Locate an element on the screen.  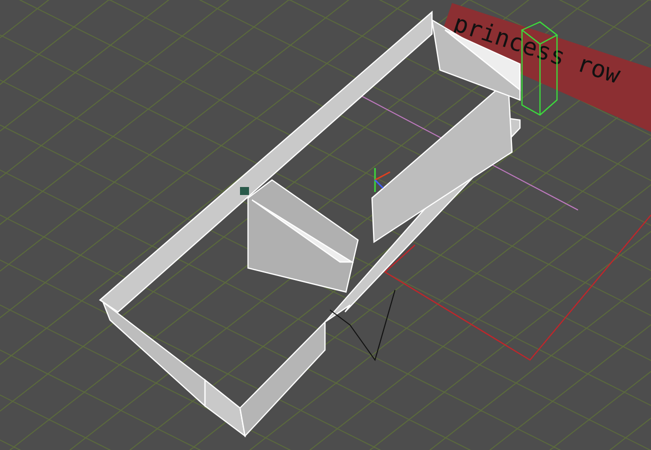
small-marker-icon is located at coordinates (244, 191).